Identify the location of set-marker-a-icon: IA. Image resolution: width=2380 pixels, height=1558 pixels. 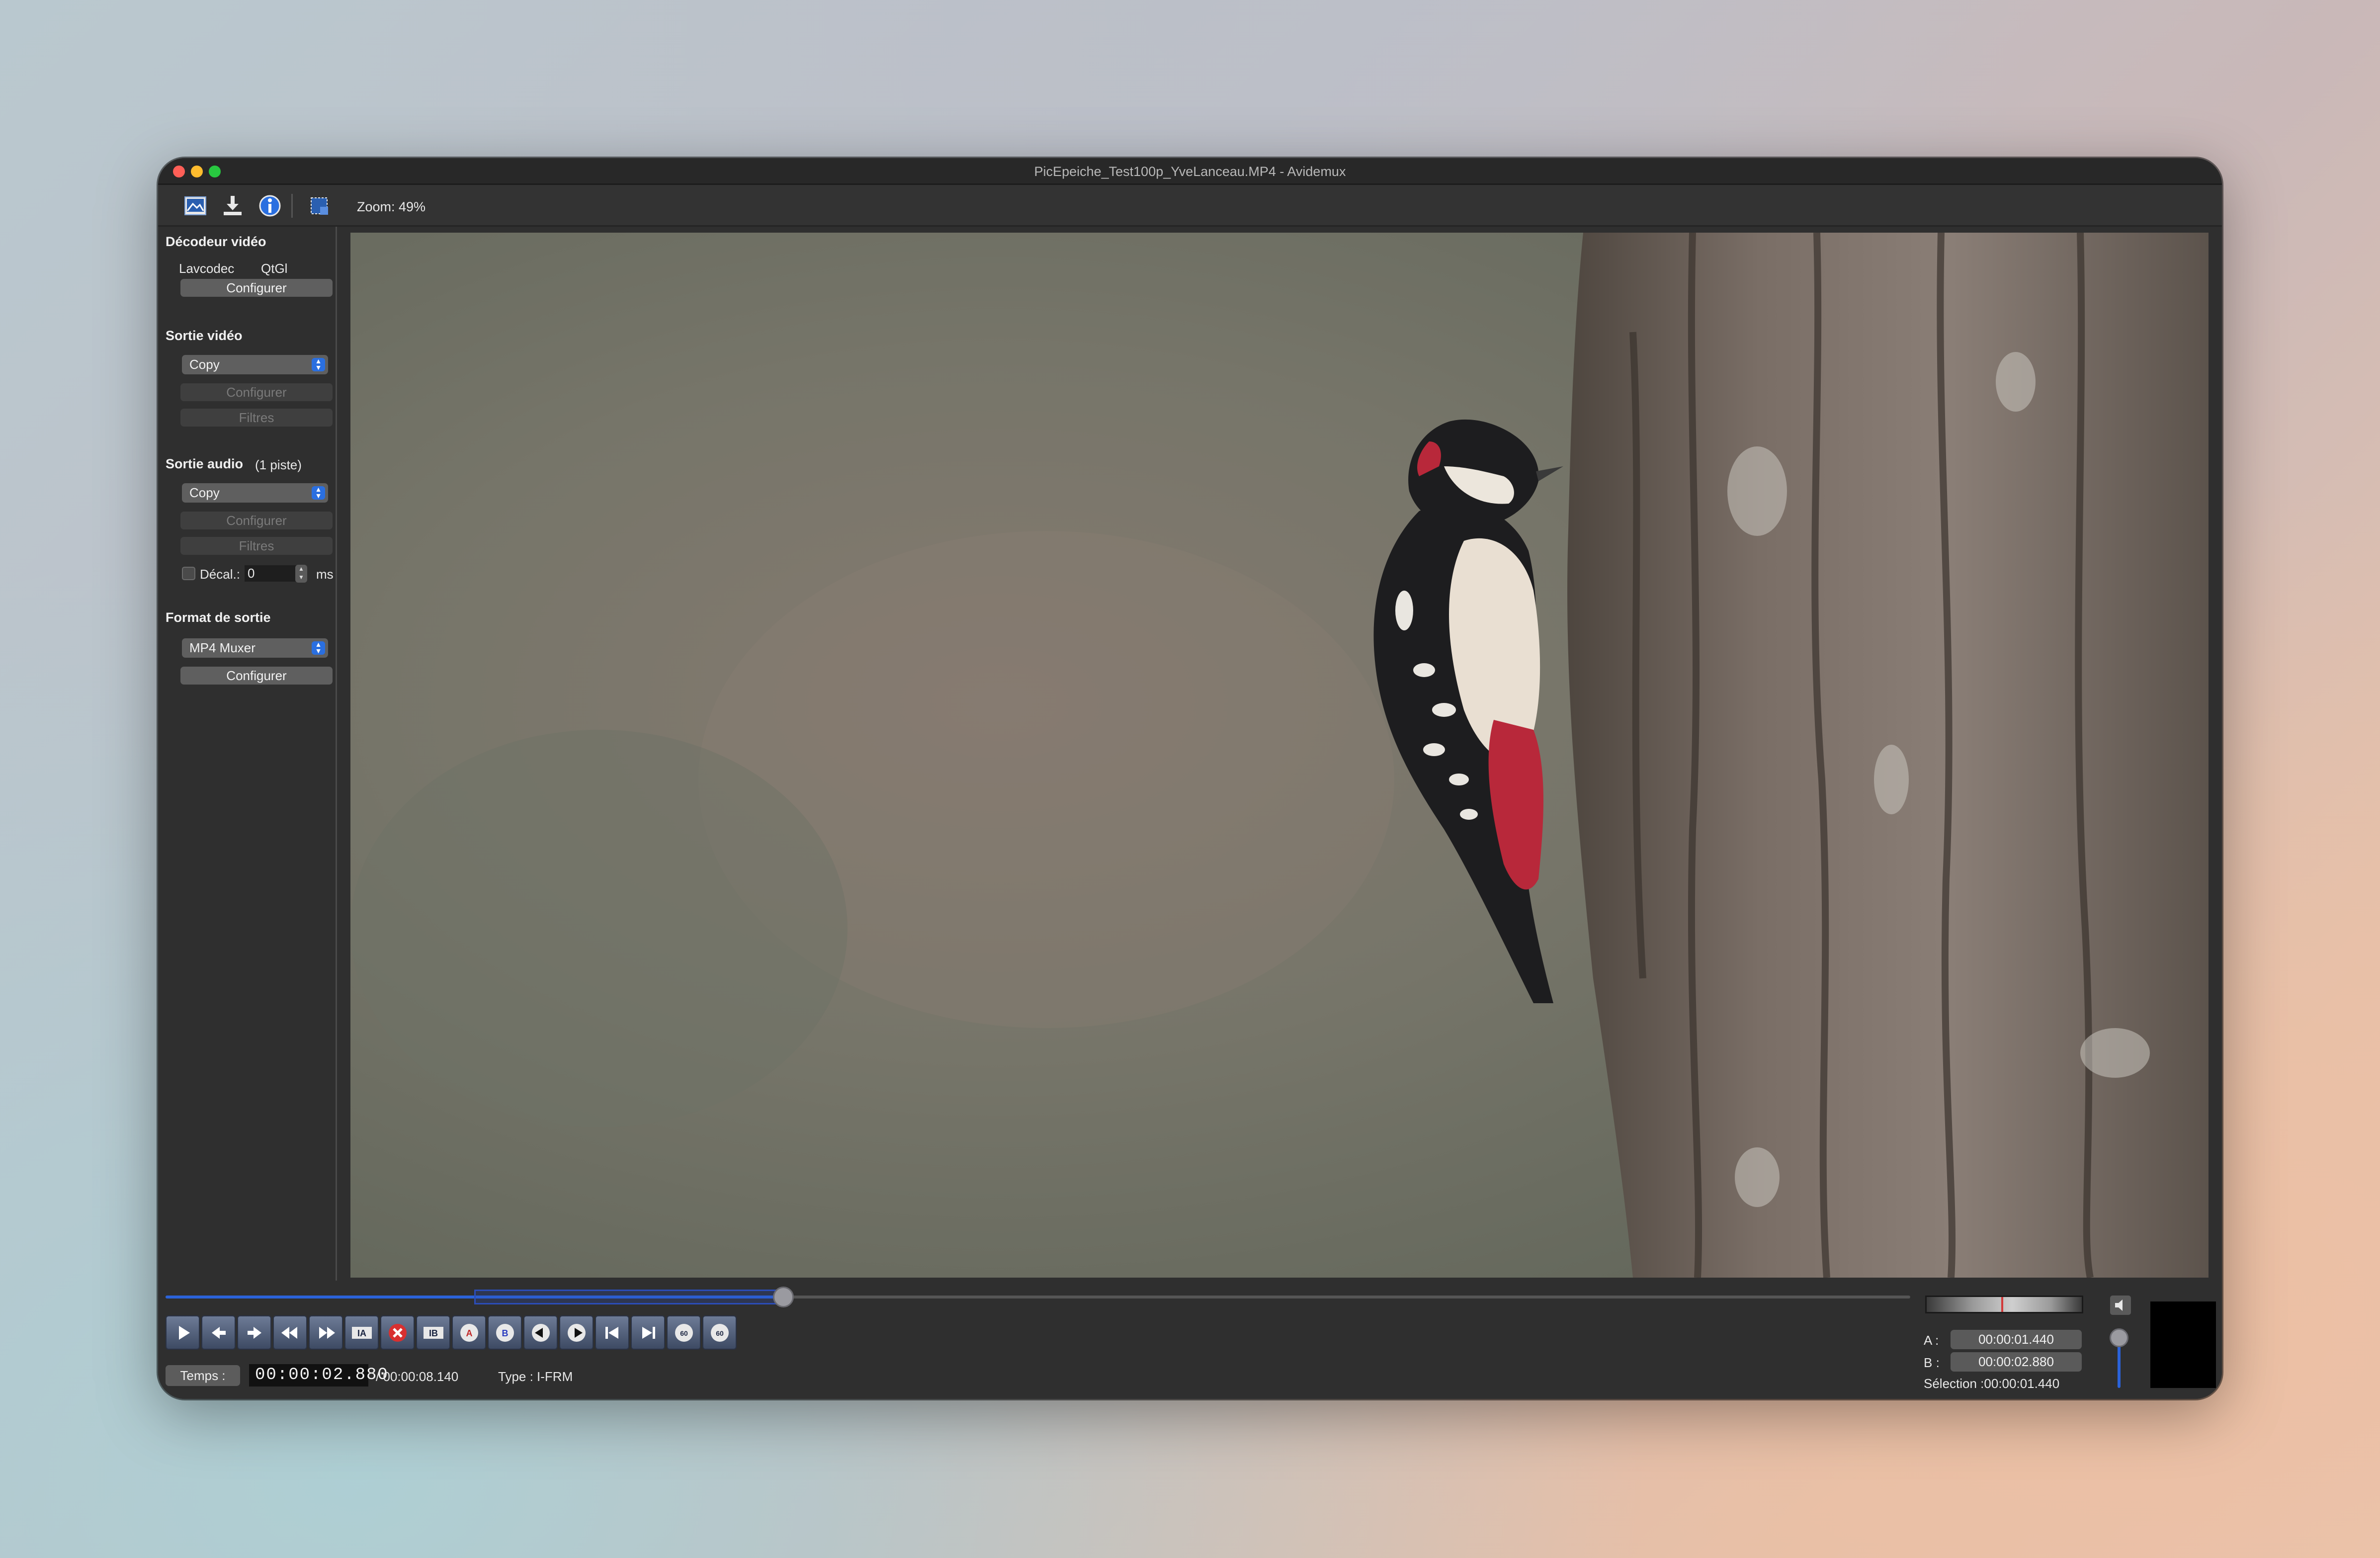
(362, 1333).